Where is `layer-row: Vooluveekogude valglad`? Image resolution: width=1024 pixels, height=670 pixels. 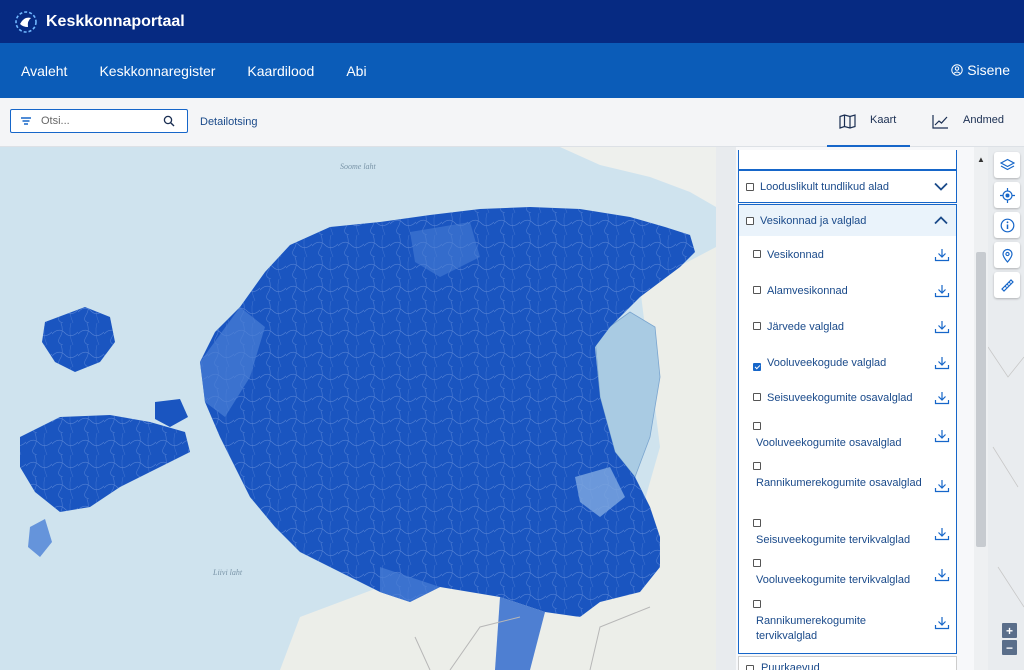
layer-row: Vooluveekogude valglad is located at coordinates (848, 365).